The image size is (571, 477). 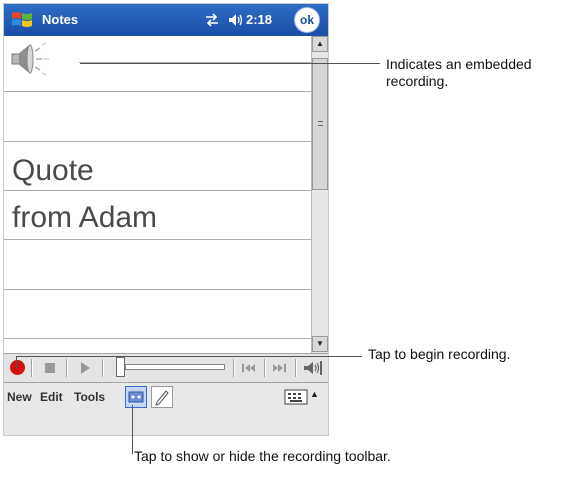 I want to click on grip-icon, so click(x=320, y=123).